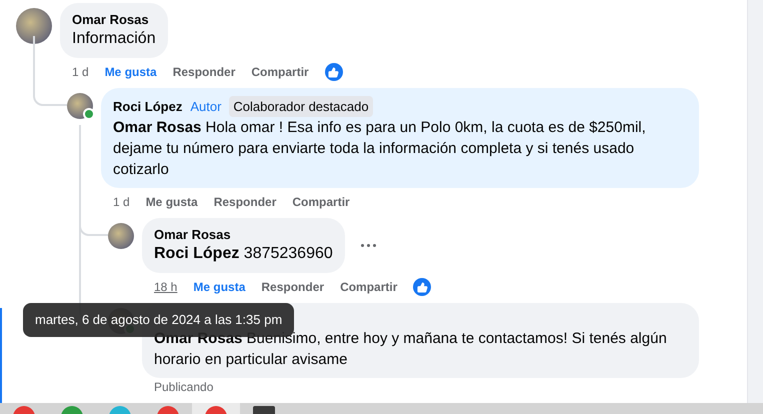 The width and height of the screenshot is (763, 414). Describe the element at coordinates (243, 254) in the screenshot. I see `comment-text: Roci López 3875236960` at that location.